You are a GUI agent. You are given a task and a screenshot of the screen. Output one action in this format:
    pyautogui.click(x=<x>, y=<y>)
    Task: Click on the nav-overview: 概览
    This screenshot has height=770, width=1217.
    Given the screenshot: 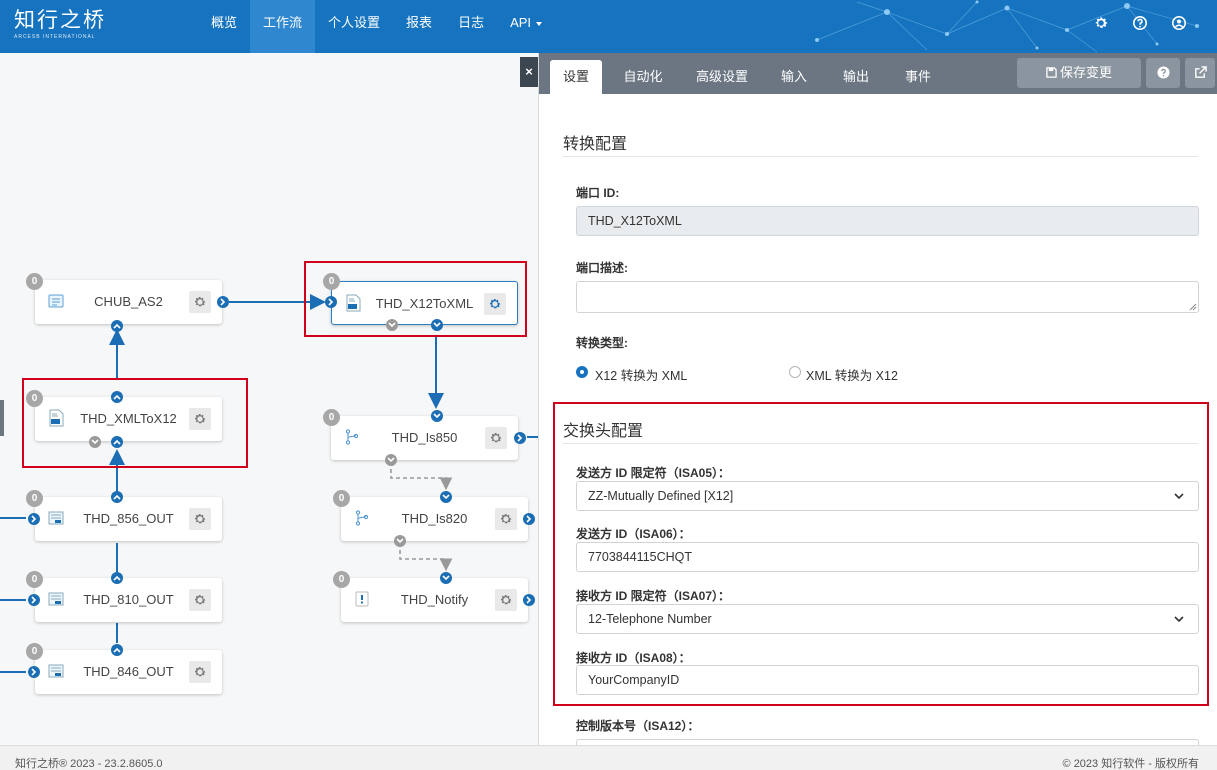 What is the action you would take?
    pyautogui.click(x=224, y=26)
    